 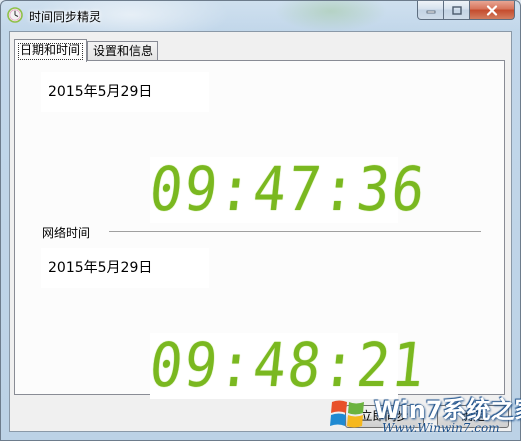 I want to click on network-time-display: 09:48:21, so click(x=288, y=365).